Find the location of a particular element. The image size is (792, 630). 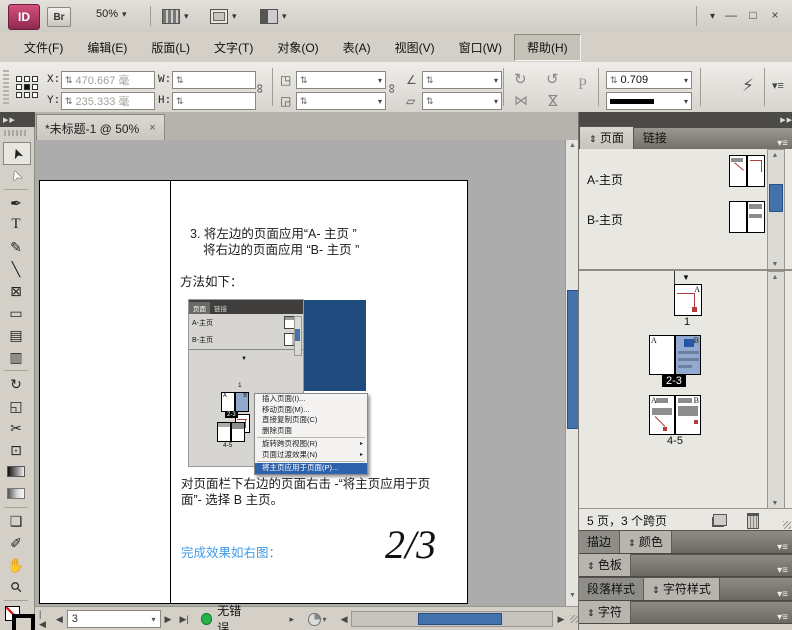

horizontal-grid-tool: ▤ is located at coordinates (16, 334).